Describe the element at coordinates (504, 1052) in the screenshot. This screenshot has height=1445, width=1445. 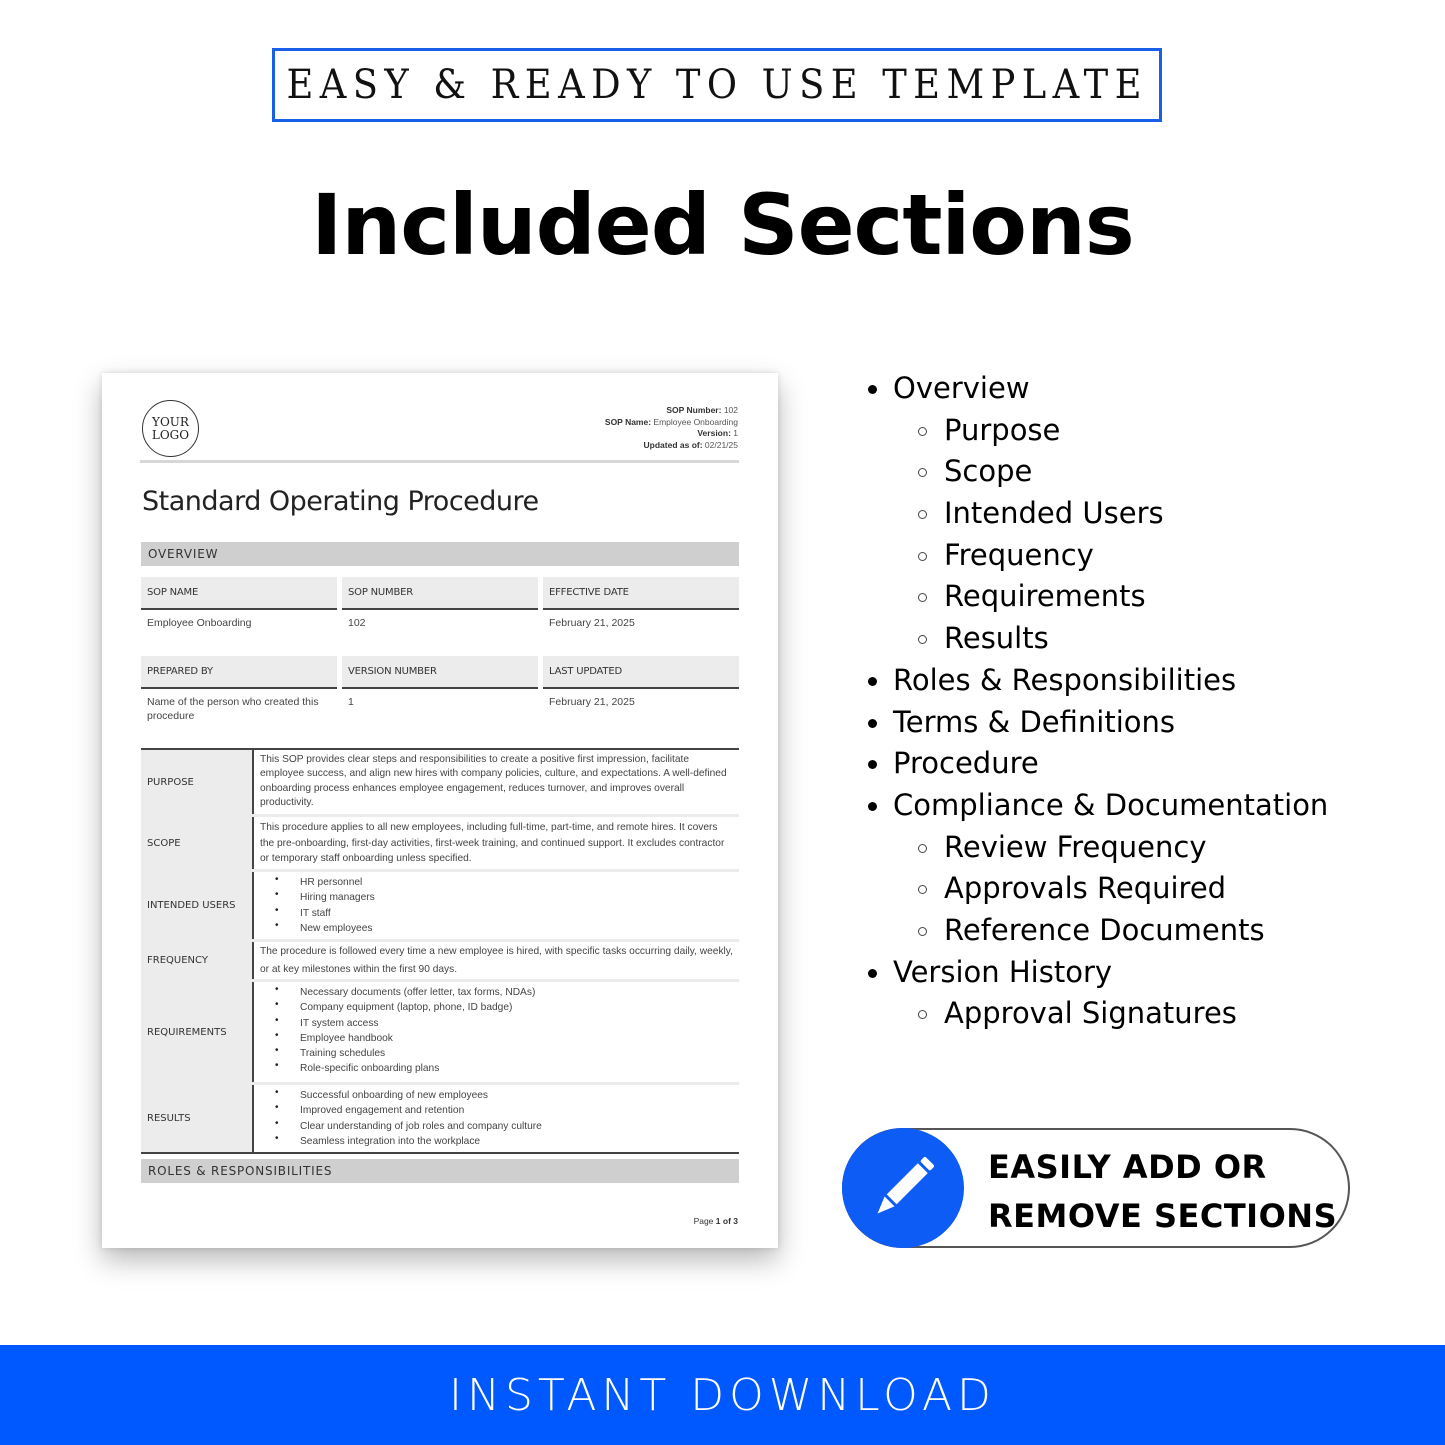
I see `list-item: Training schedules` at that location.